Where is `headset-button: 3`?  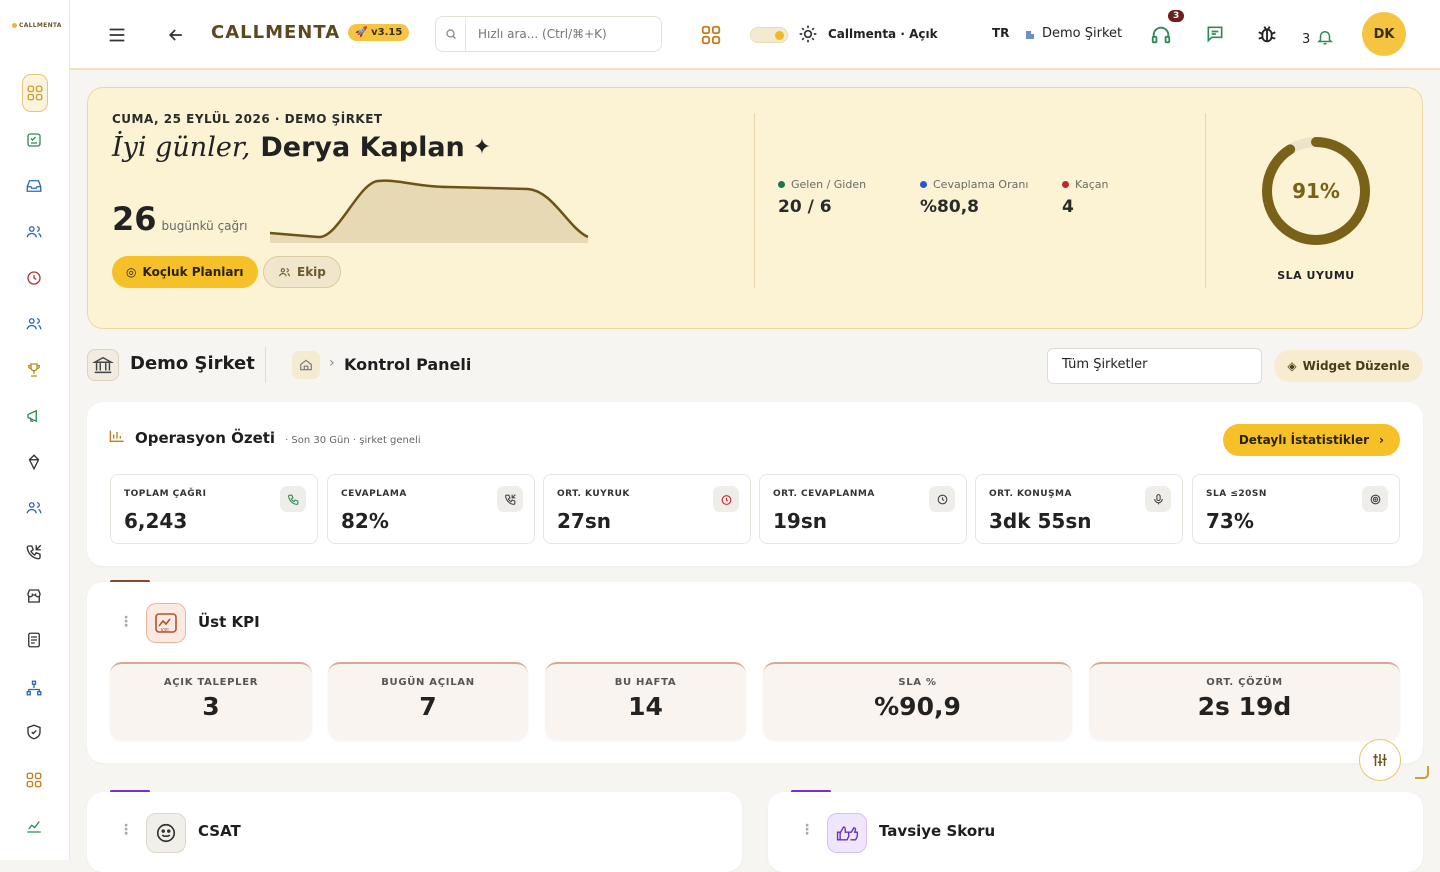 headset-button: 3 is located at coordinates (1167, 28).